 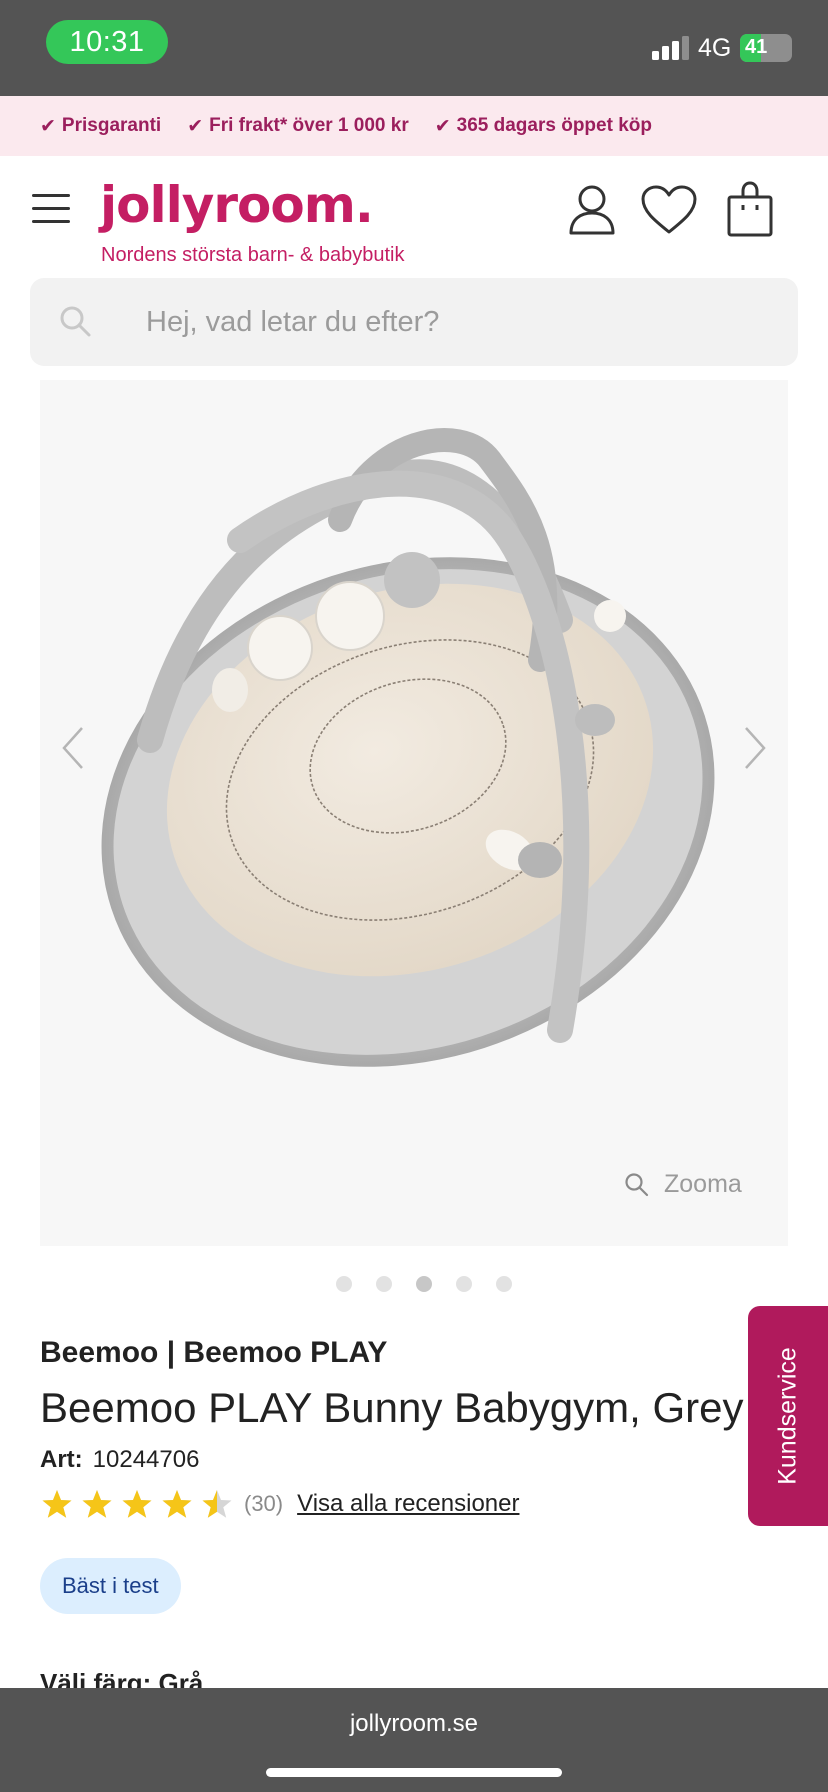 I want to click on review-count: (30), so click(x=264, y=1503).